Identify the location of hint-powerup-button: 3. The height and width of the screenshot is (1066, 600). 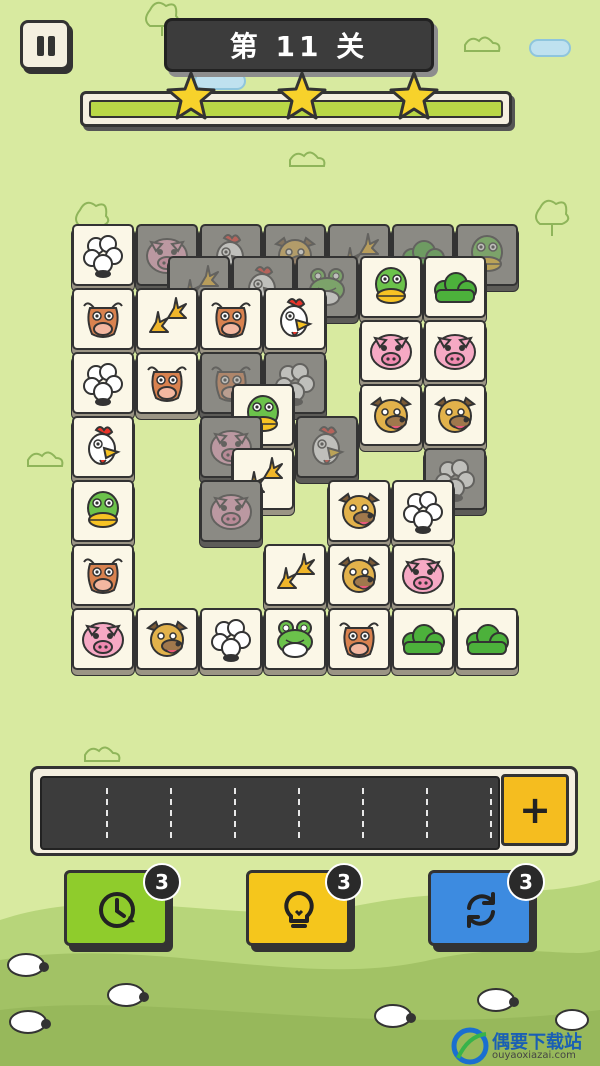
(304, 904).